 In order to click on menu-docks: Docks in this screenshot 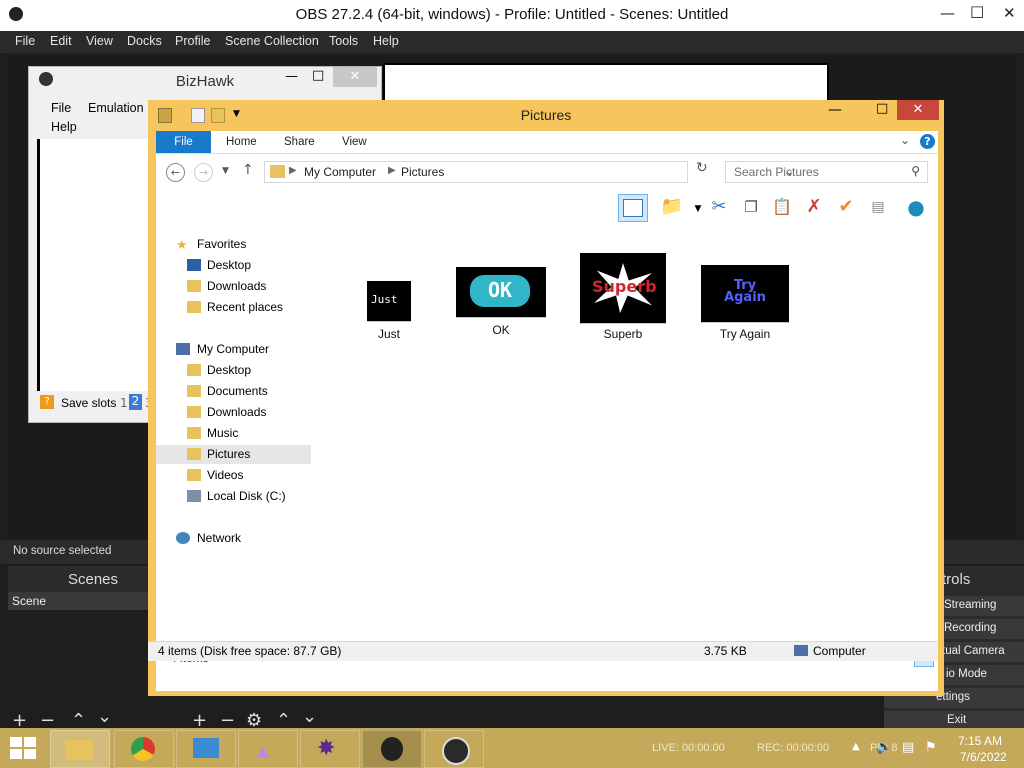, I will do `click(144, 41)`.